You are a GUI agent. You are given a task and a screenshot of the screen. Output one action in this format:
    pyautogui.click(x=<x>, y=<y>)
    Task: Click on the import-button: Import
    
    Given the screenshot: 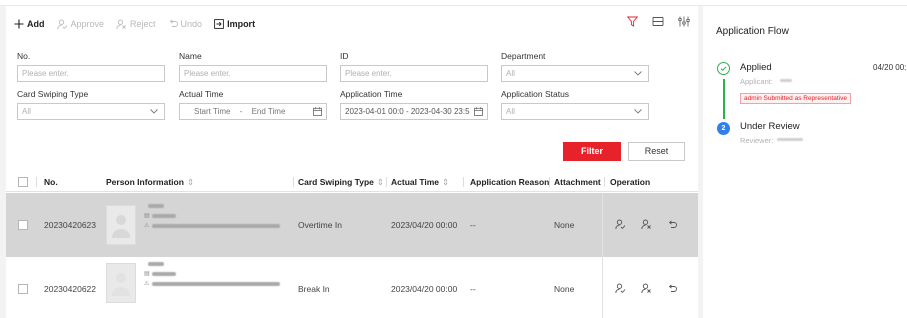 What is the action you would take?
    pyautogui.click(x=234, y=24)
    